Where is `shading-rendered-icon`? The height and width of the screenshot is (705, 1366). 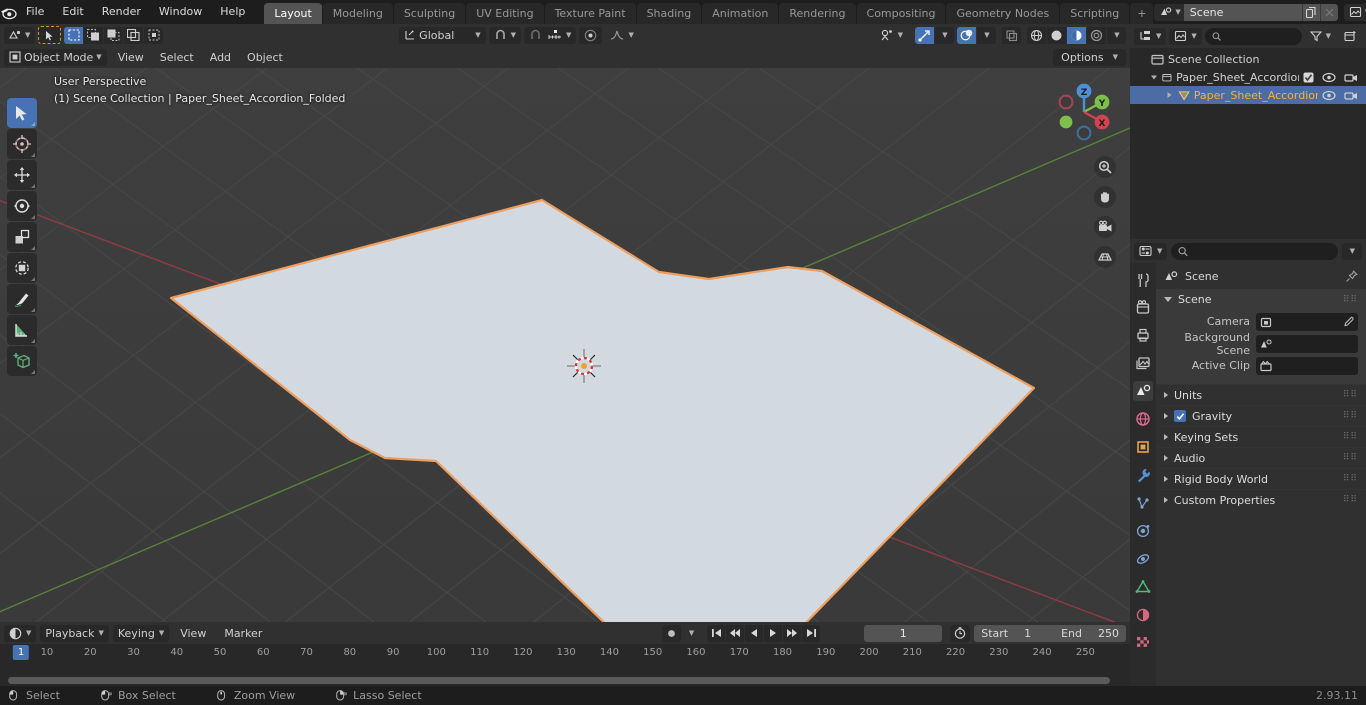 shading-rendered-icon is located at coordinates (1096, 35).